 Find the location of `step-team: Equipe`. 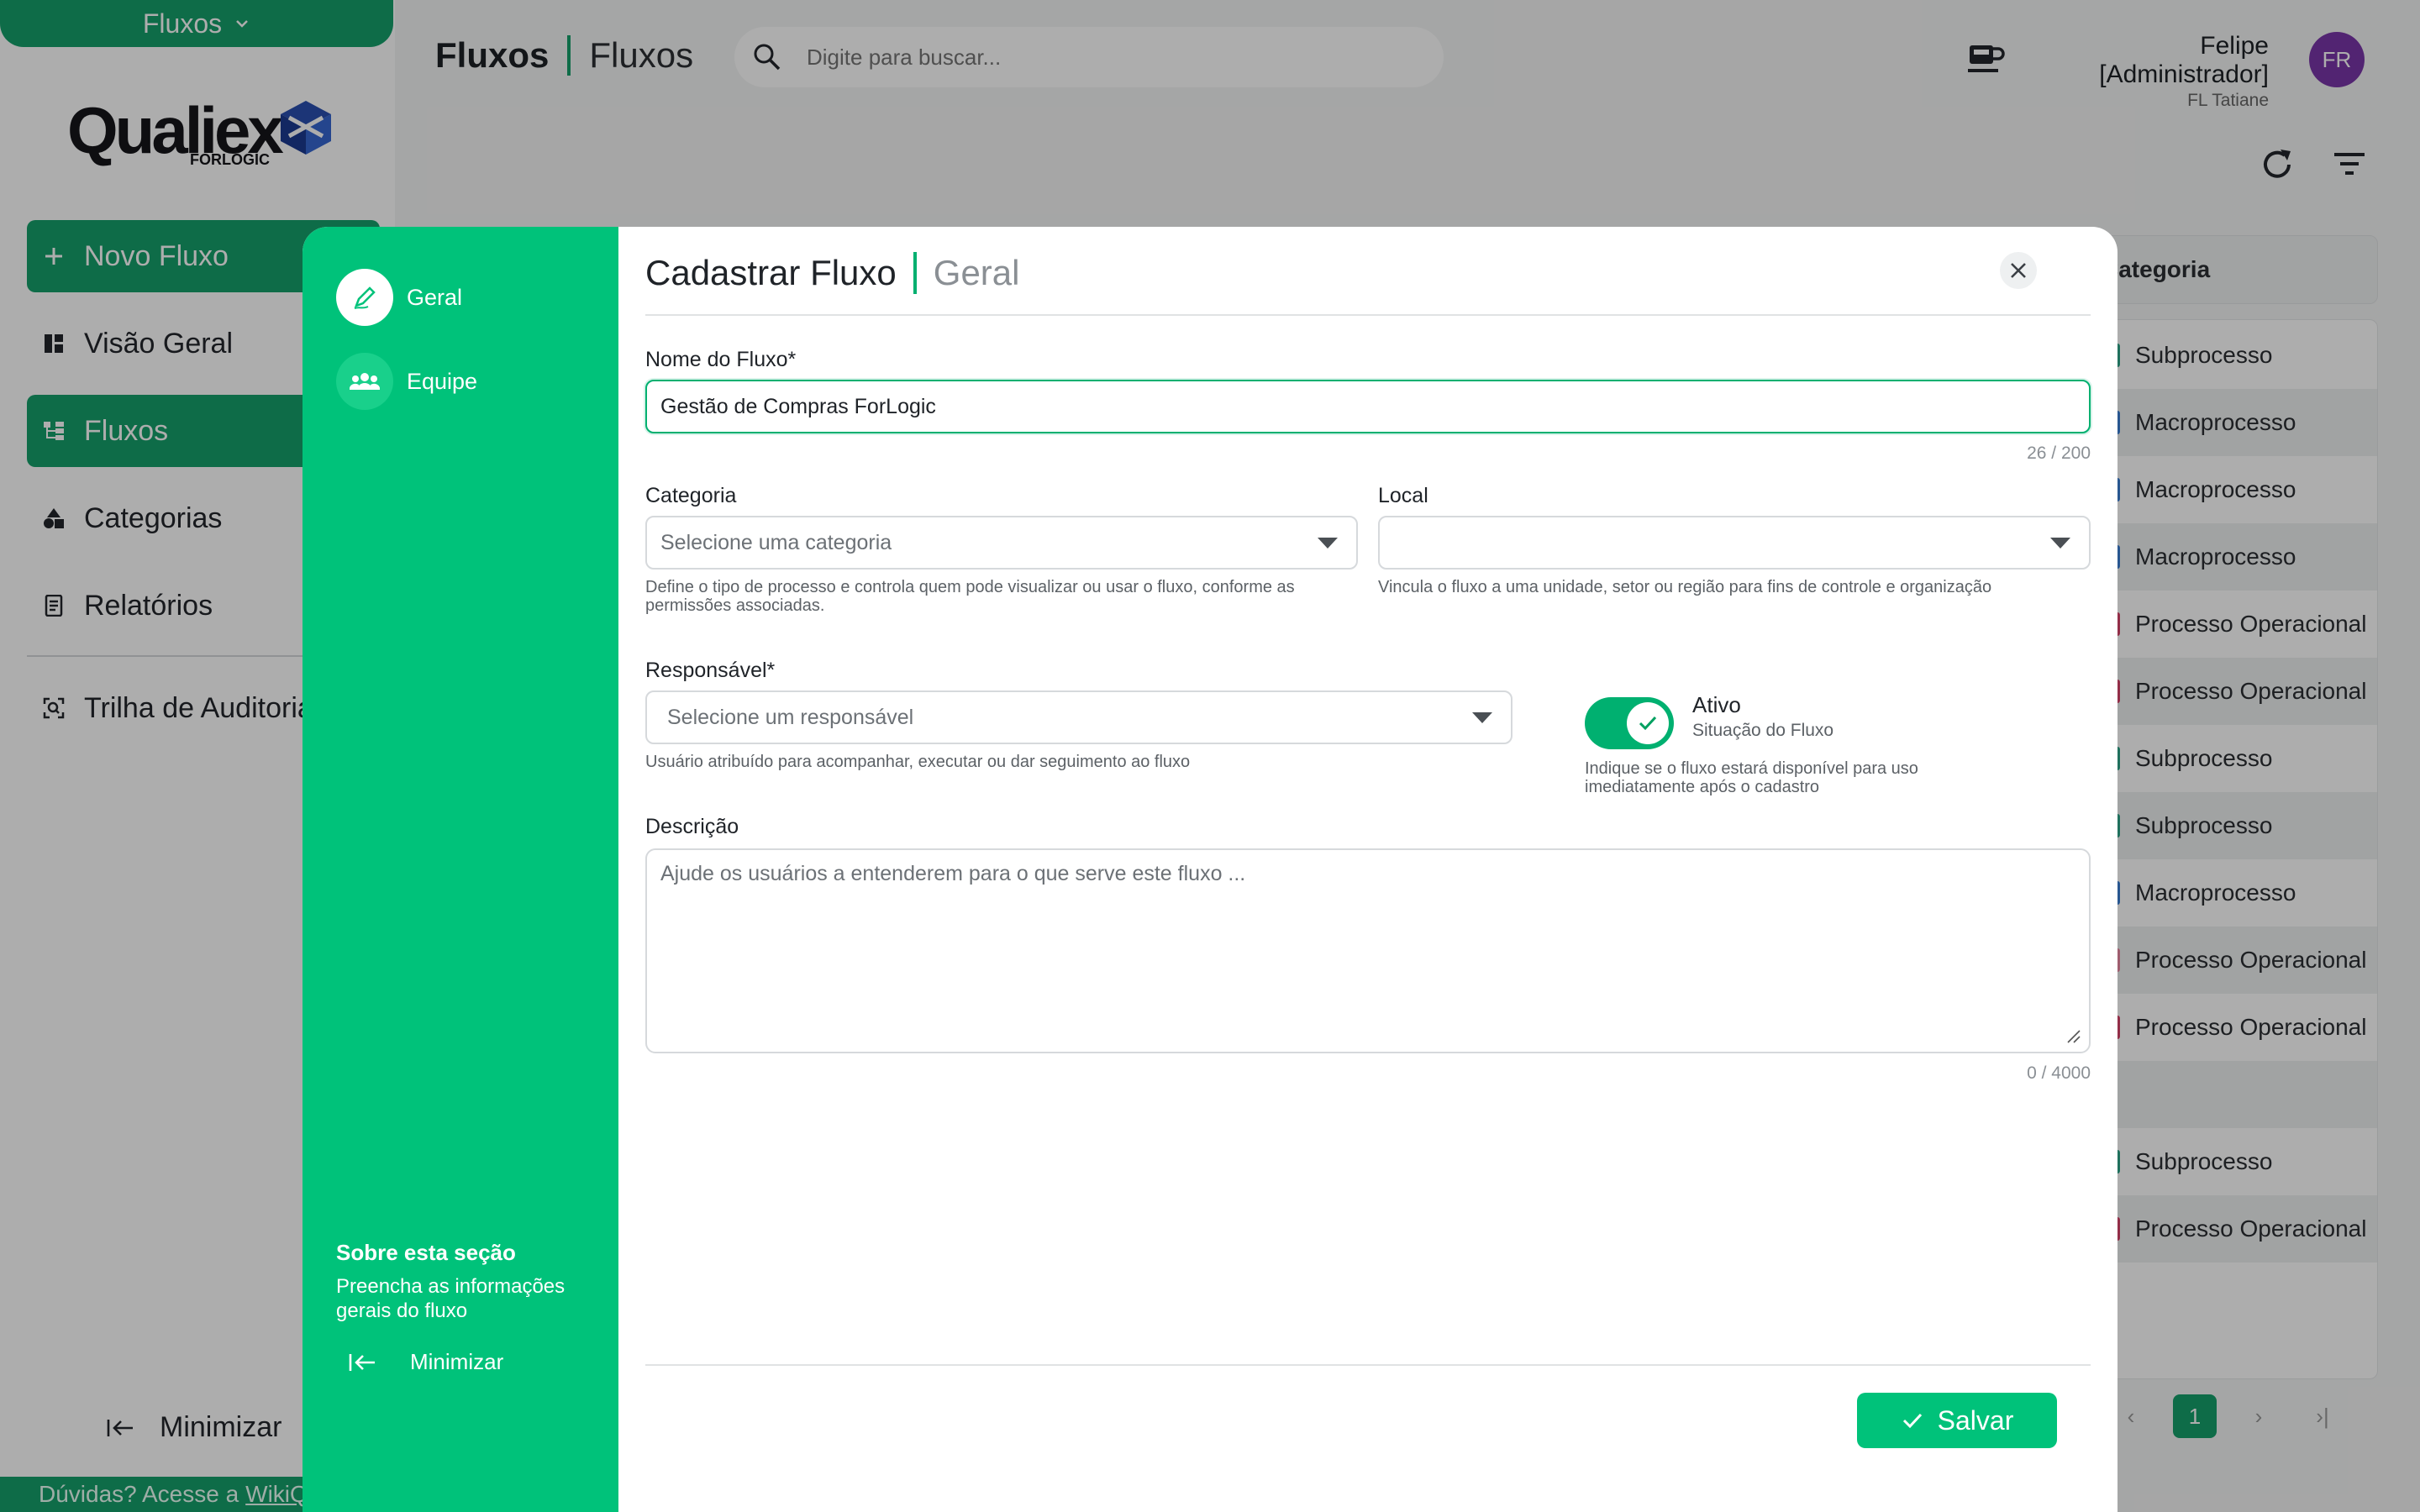

step-team: Equipe is located at coordinates (406, 381).